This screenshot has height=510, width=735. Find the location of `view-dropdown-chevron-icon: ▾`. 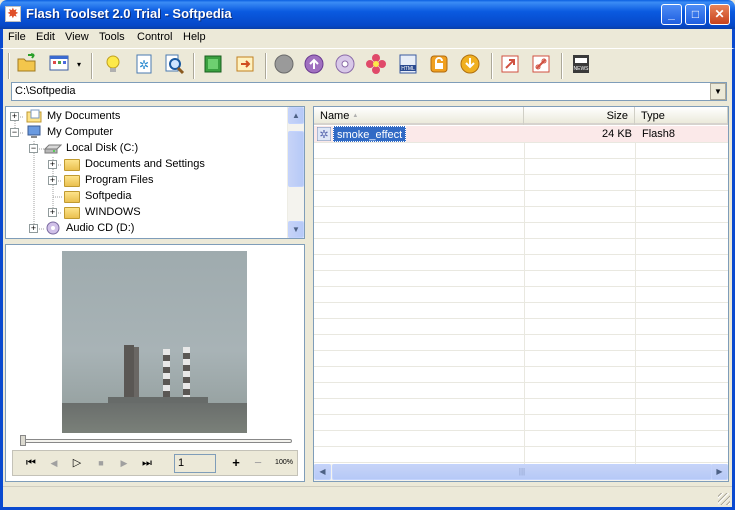

view-dropdown-chevron-icon: ▾ is located at coordinates (79, 65).